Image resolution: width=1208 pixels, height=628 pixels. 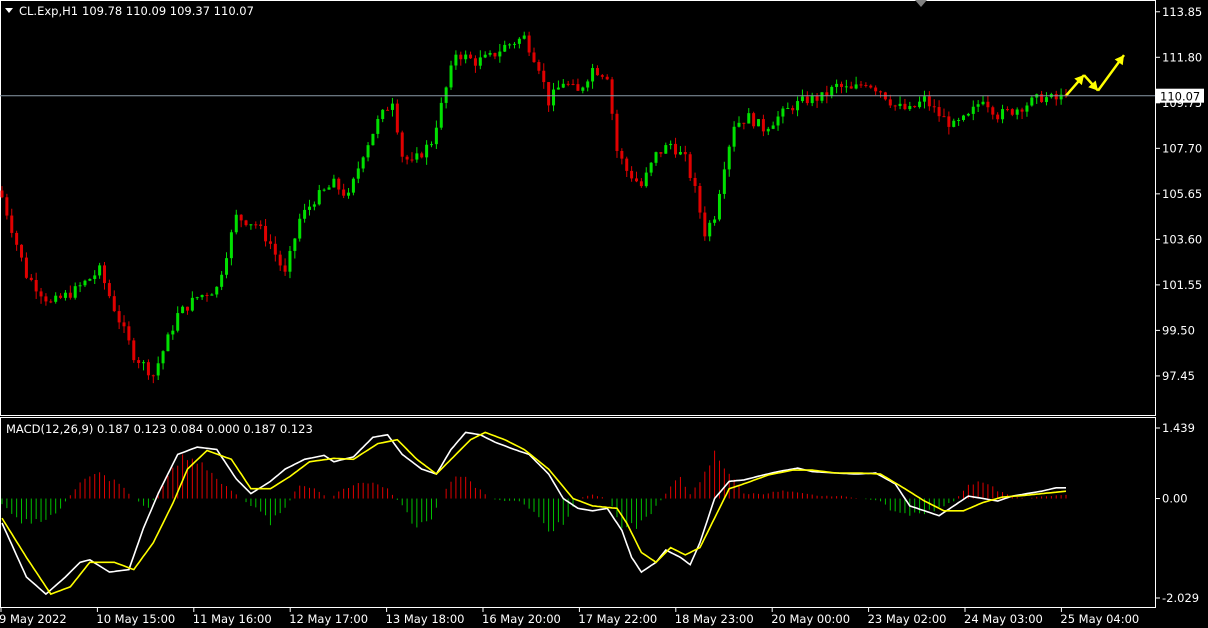 What do you see at coordinates (135, 619) in the screenshot?
I see `time-tick-label: 10 May 15:00` at bounding box center [135, 619].